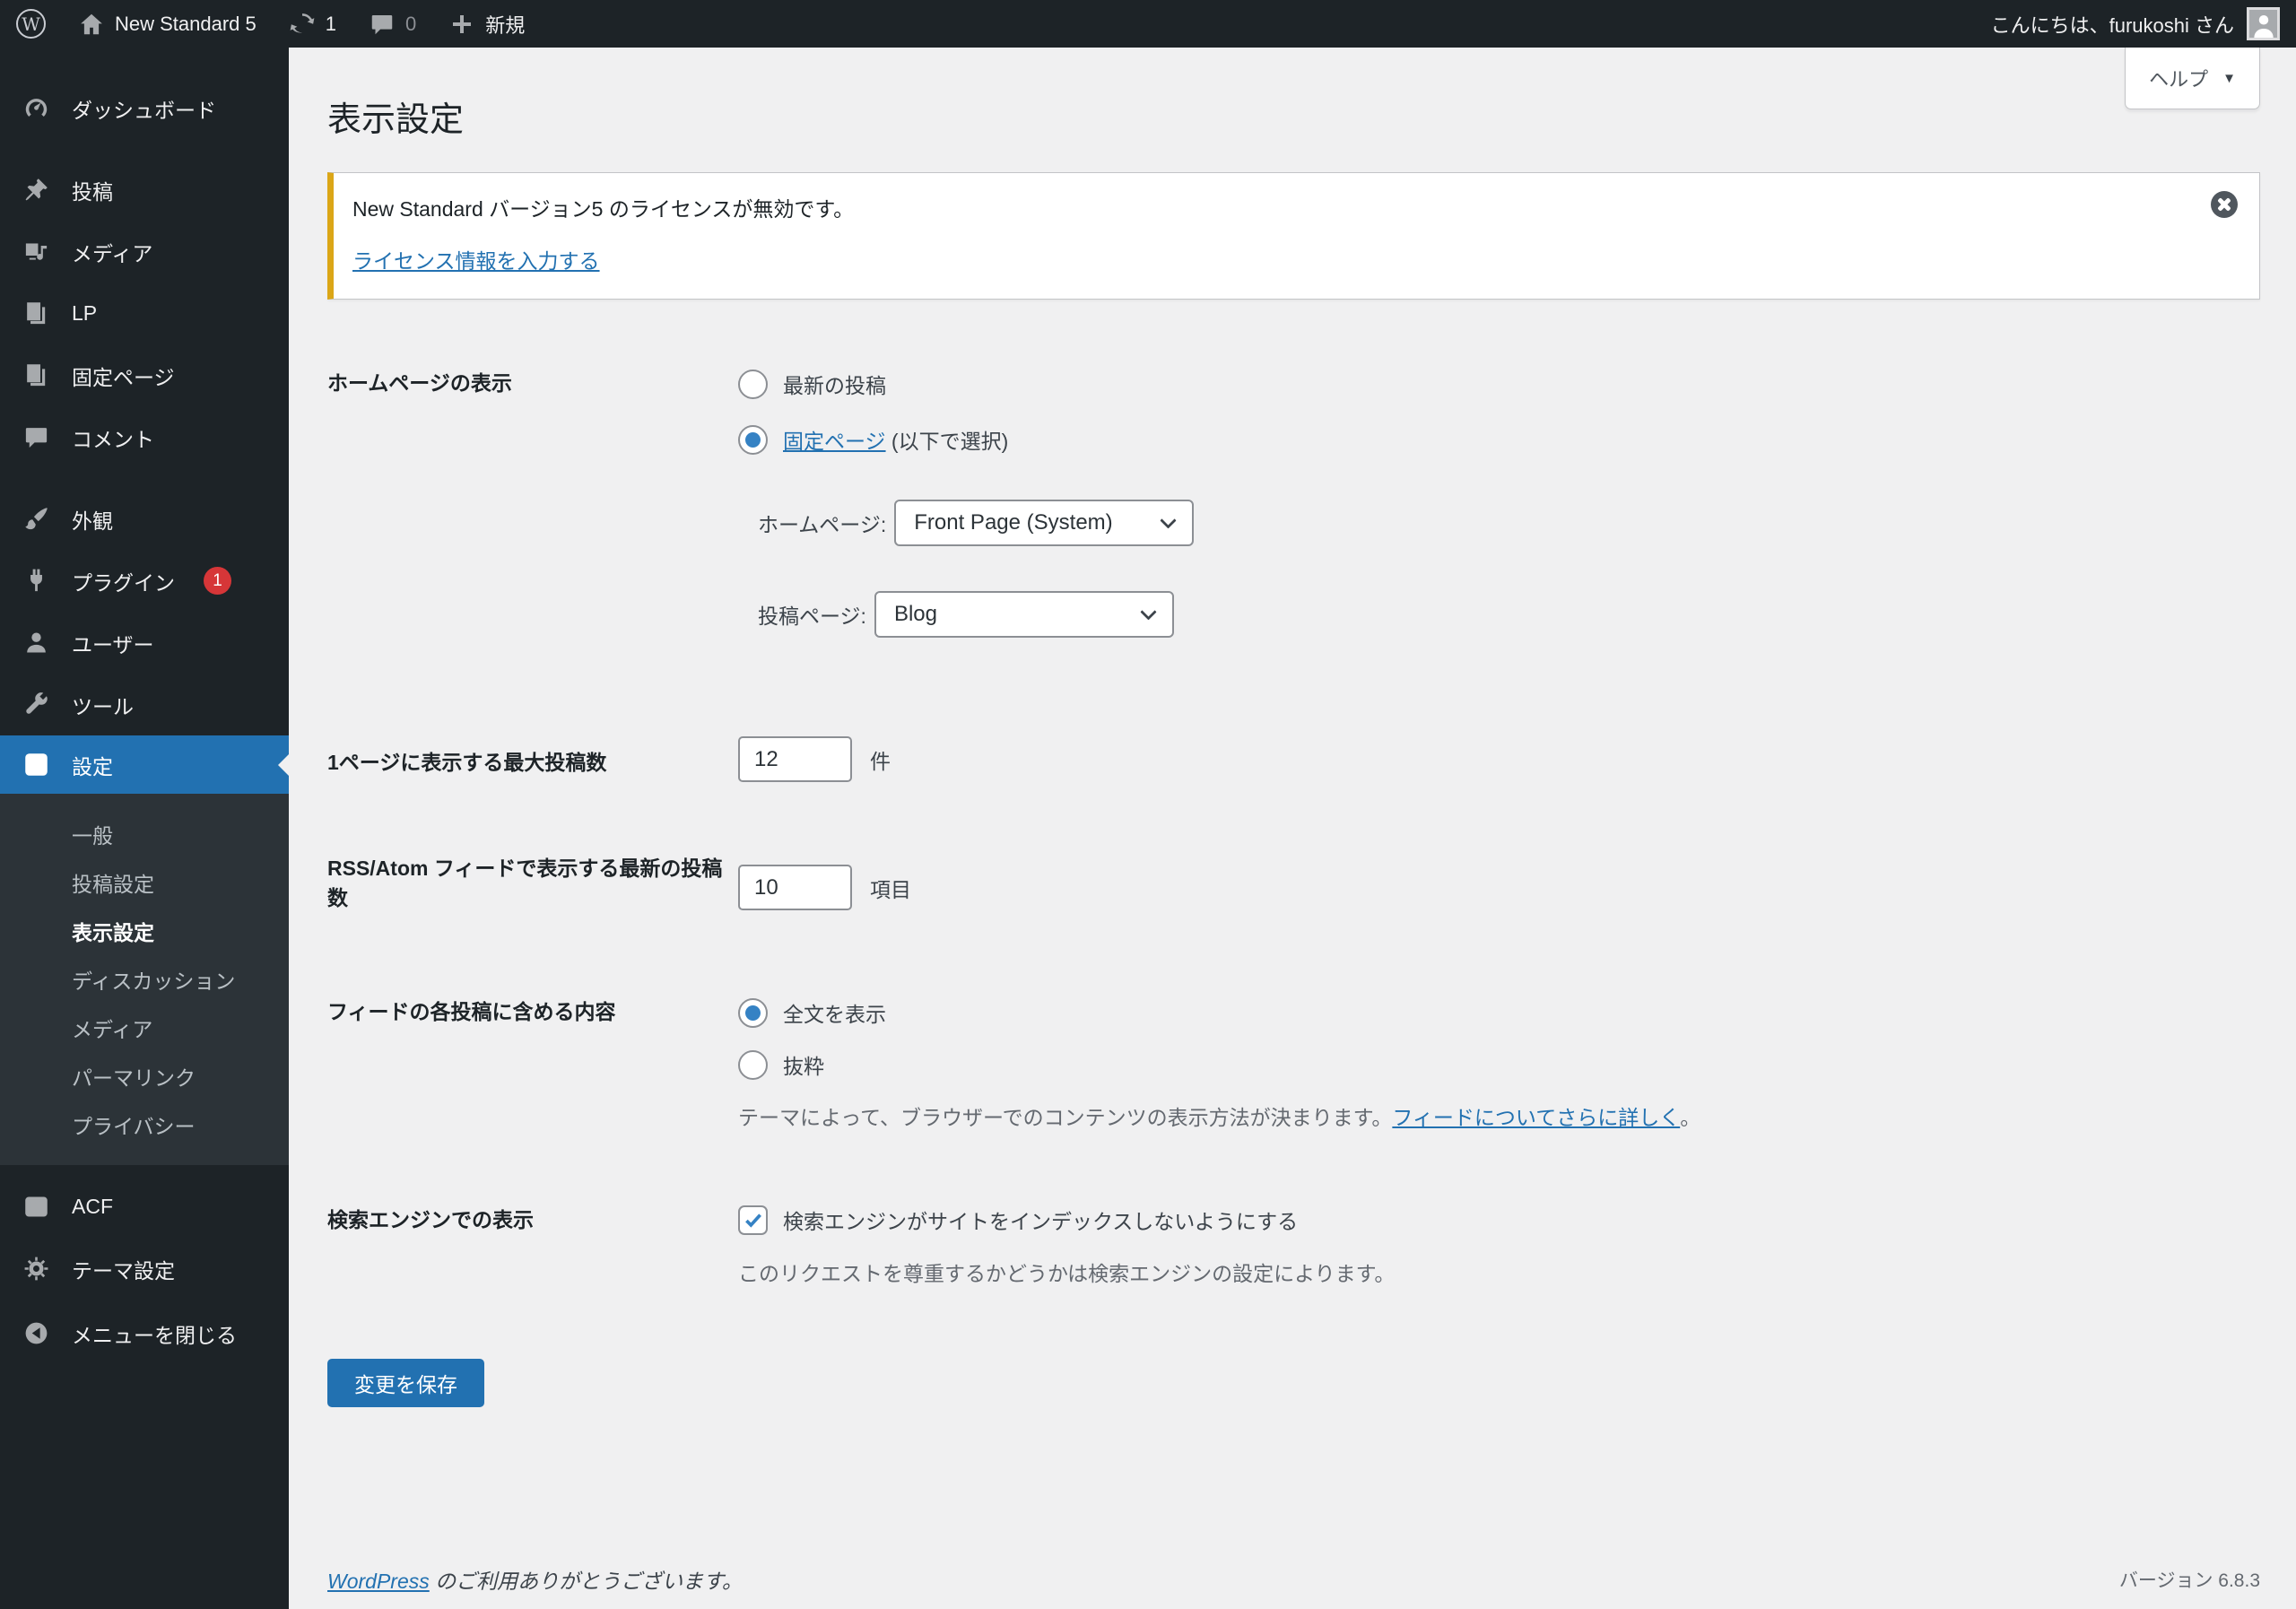 The image size is (2296, 1609). I want to click on radio-full-text, so click(753, 1013).